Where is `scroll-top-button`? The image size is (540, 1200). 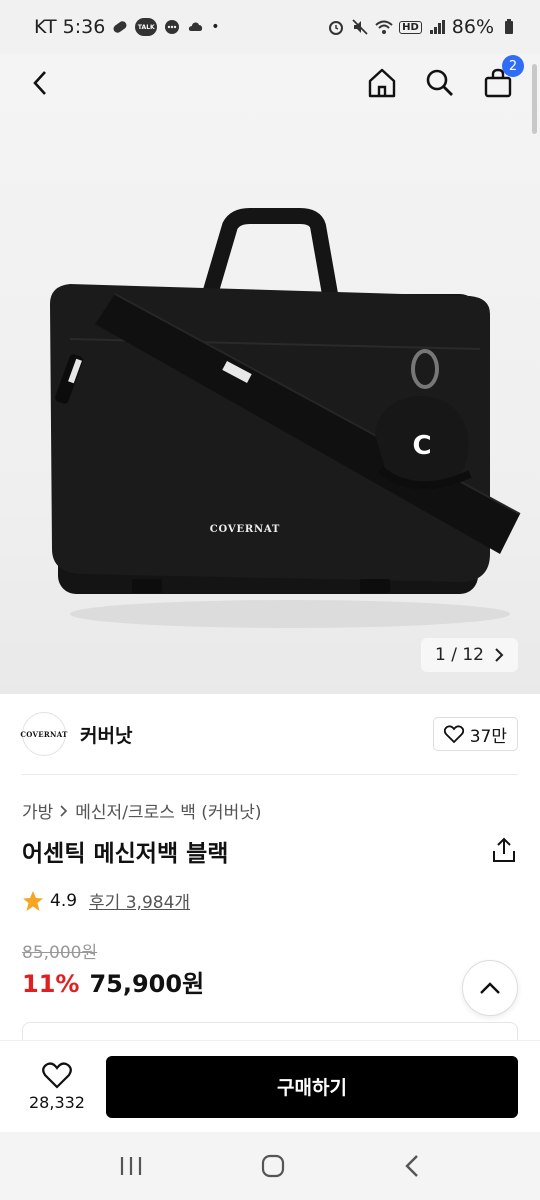 scroll-top-button is located at coordinates (490, 988).